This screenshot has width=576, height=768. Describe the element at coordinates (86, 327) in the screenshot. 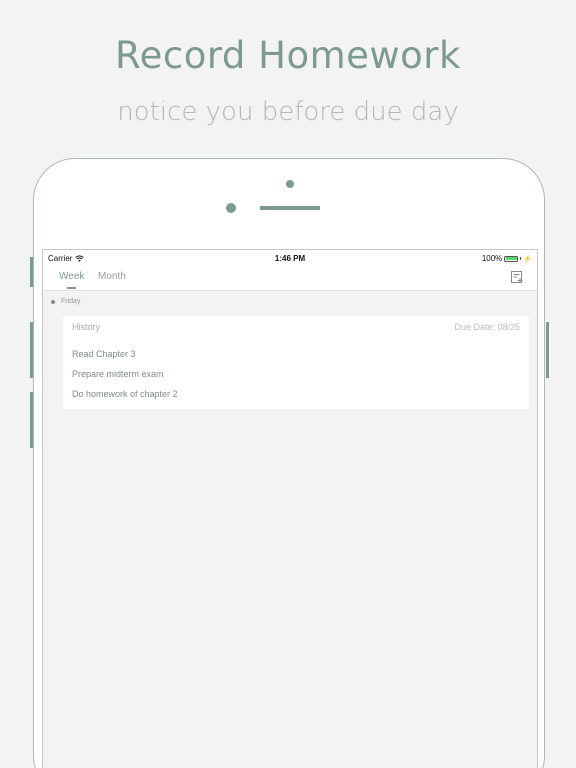

I see `card-subject: History` at that location.